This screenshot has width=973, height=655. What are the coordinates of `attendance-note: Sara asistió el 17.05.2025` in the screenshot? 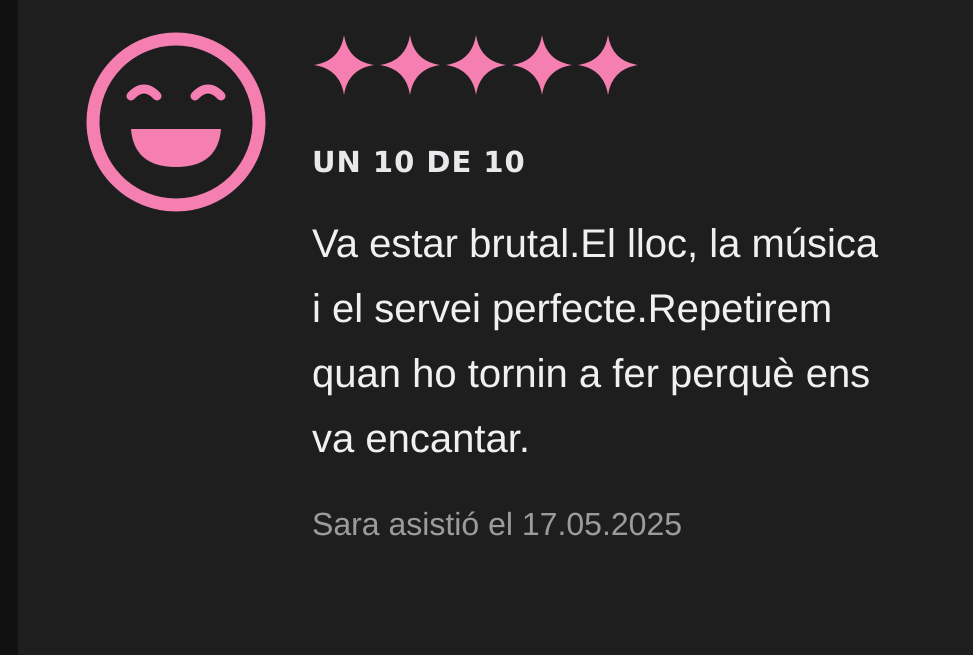 It's located at (498, 524).